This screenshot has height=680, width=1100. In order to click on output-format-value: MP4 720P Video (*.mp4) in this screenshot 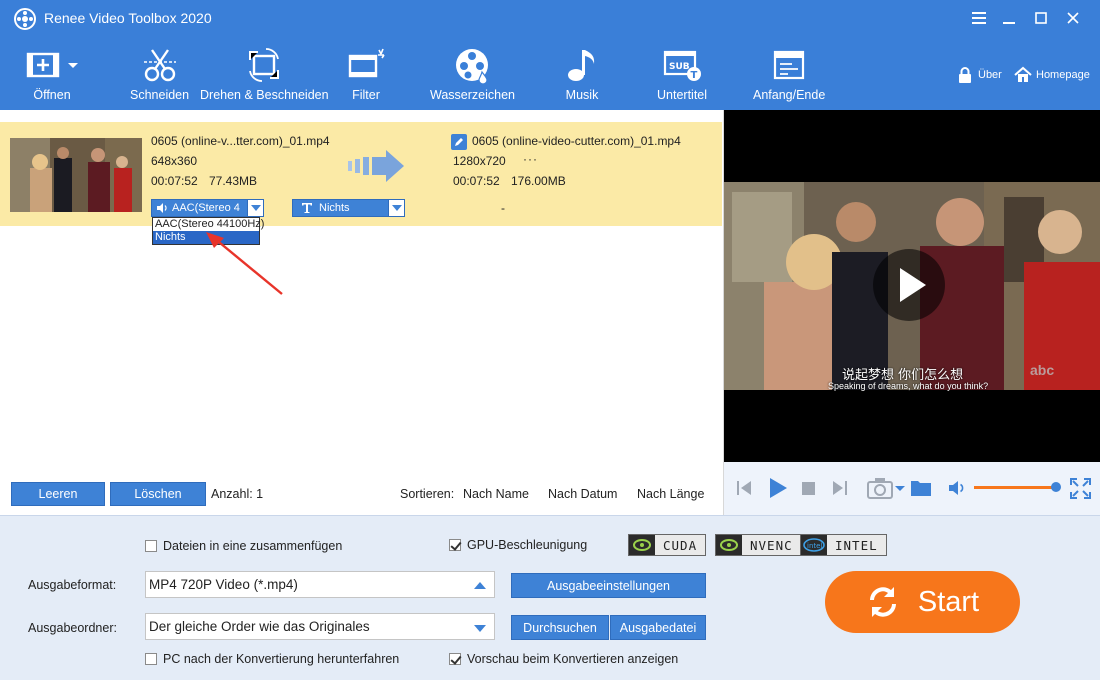, I will do `click(223, 584)`.